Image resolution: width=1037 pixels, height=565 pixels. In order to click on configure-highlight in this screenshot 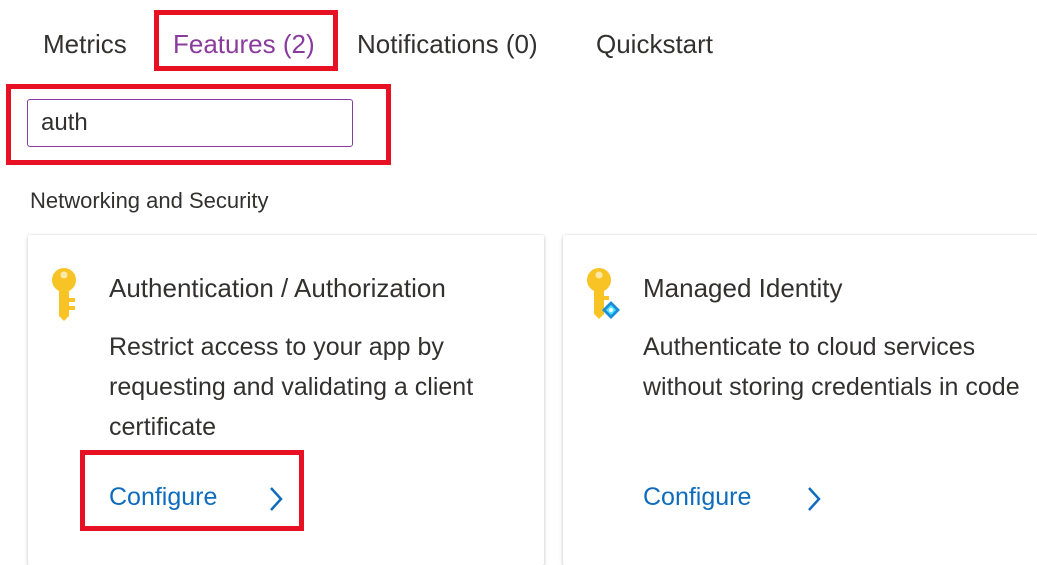, I will do `click(192, 490)`.